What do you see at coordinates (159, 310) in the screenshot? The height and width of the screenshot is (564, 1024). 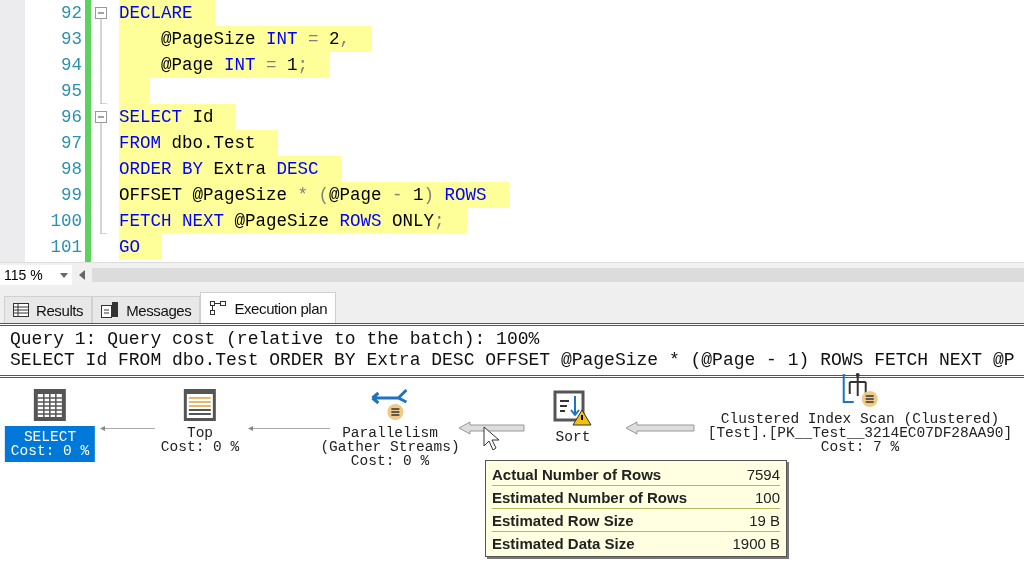 I see `tab-label: Messages` at bounding box center [159, 310].